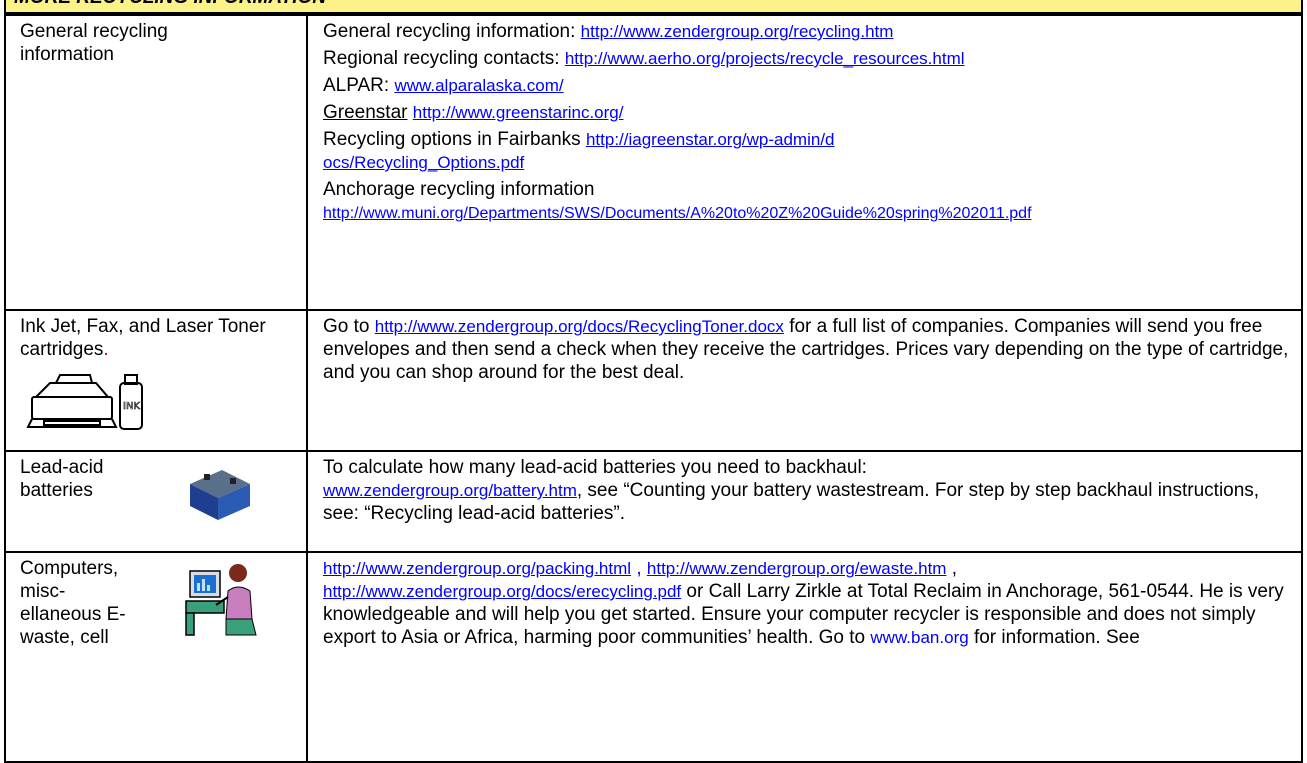 The height and width of the screenshot is (763, 1307). I want to click on entry-label: Recycling options in Fairbanks, so click(454, 139).